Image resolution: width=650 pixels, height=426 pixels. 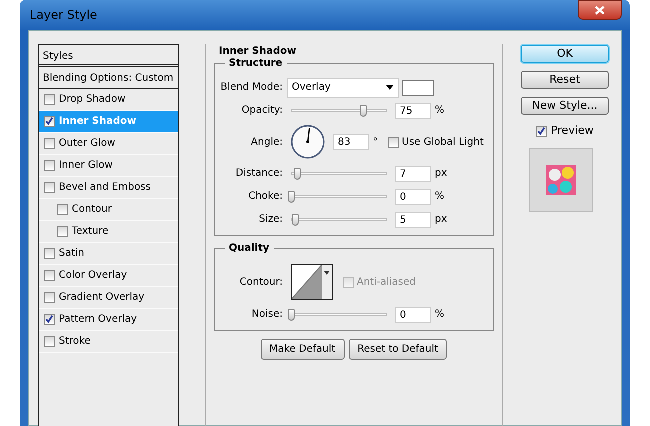 What do you see at coordinates (302, 349) in the screenshot?
I see `action-button: Make Default` at bounding box center [302, 349].